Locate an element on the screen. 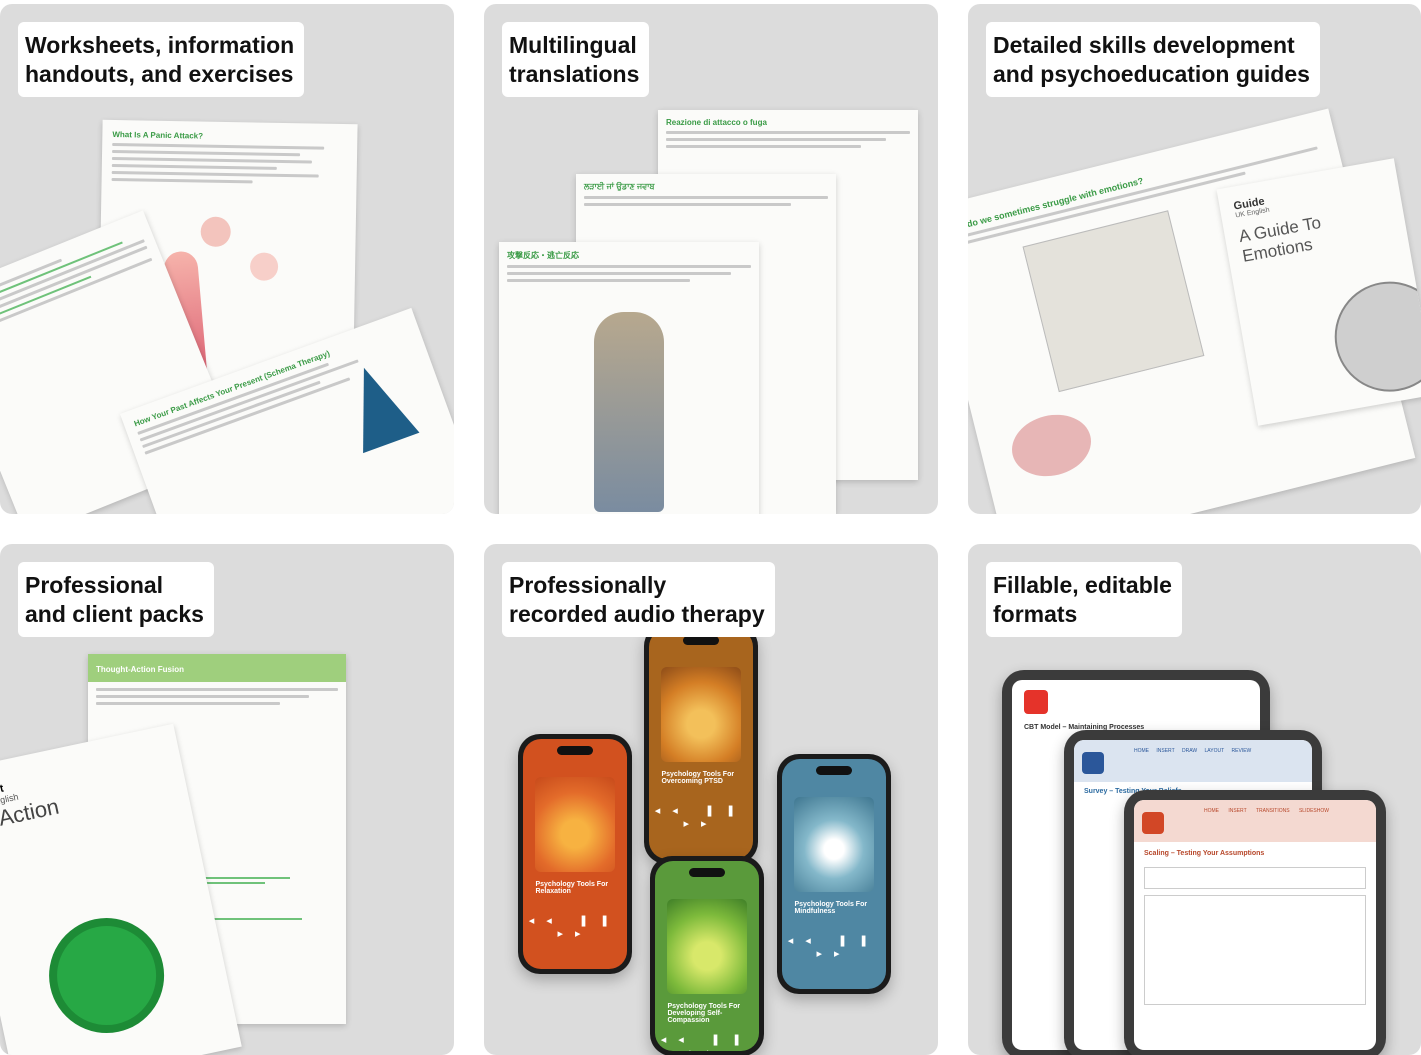  phone-relaxation: Psychology Tools For Relaxation ◂◂ ❚❚ ▸▸ is located at coordinates (575, 854).